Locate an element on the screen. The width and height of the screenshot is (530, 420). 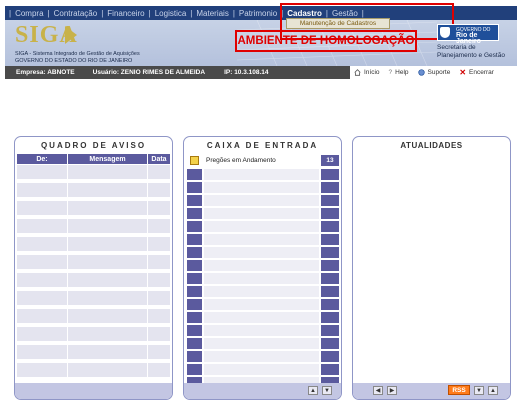
secretaria-text: Secretaria de Planejamento e Gestão is located at coordinates (471, 52).